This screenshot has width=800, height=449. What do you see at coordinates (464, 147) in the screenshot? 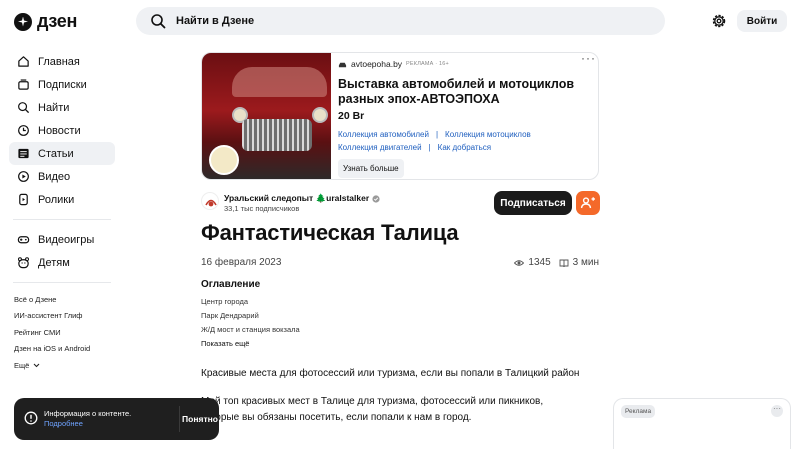
I see `ad-link: Как добраться` at bounding box center [464, 147].